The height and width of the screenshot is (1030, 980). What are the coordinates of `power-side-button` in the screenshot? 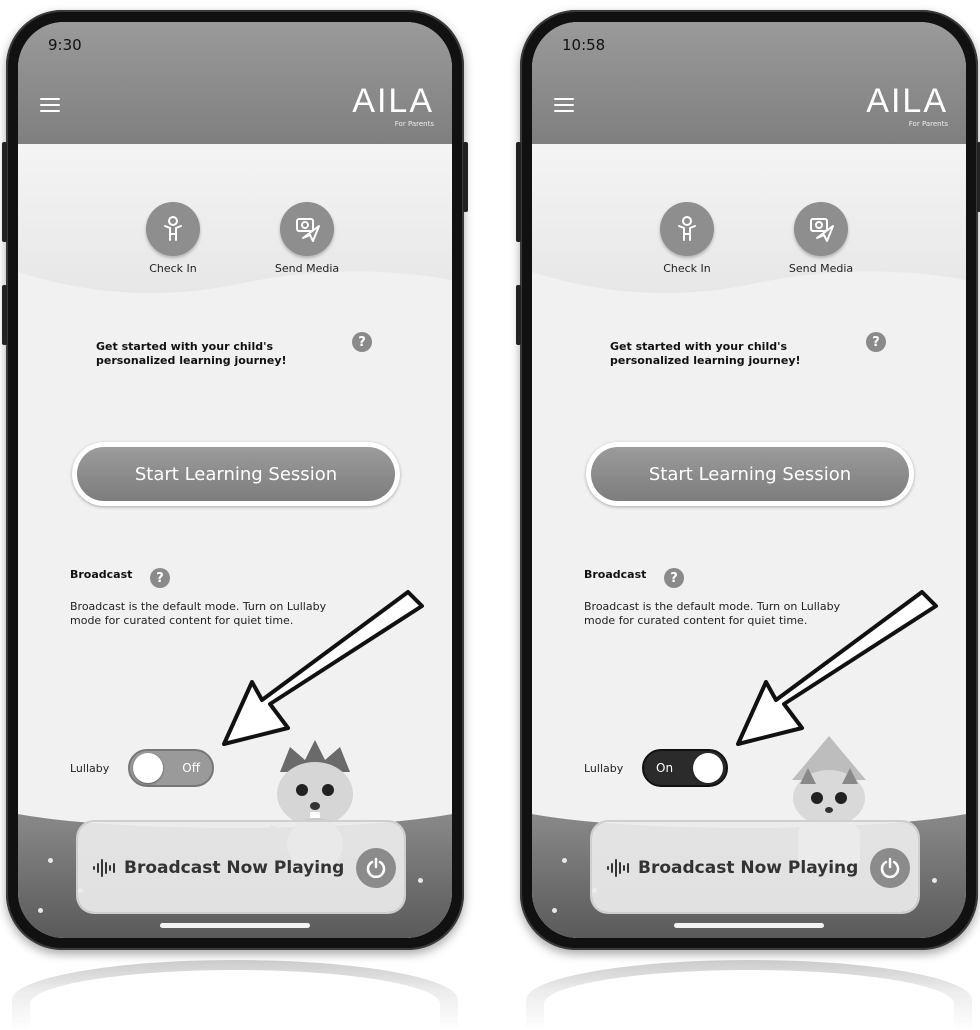 It's located at (465, 177).